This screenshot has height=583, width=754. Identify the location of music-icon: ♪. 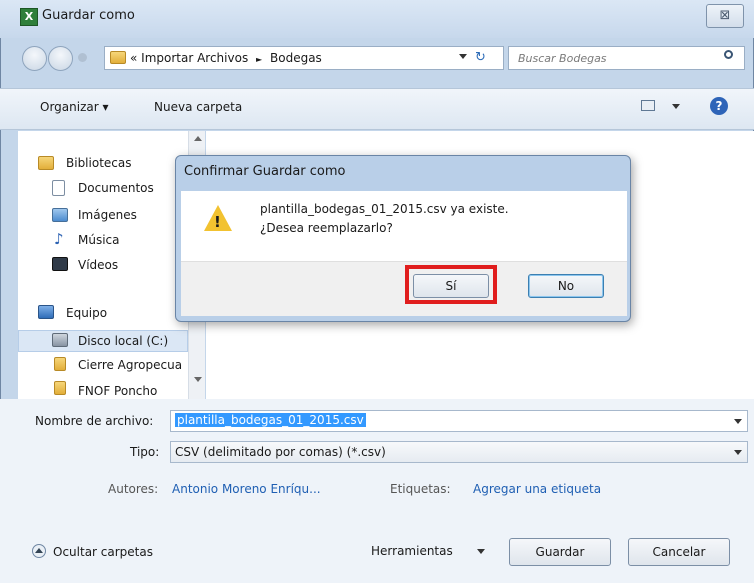
(59, 239).